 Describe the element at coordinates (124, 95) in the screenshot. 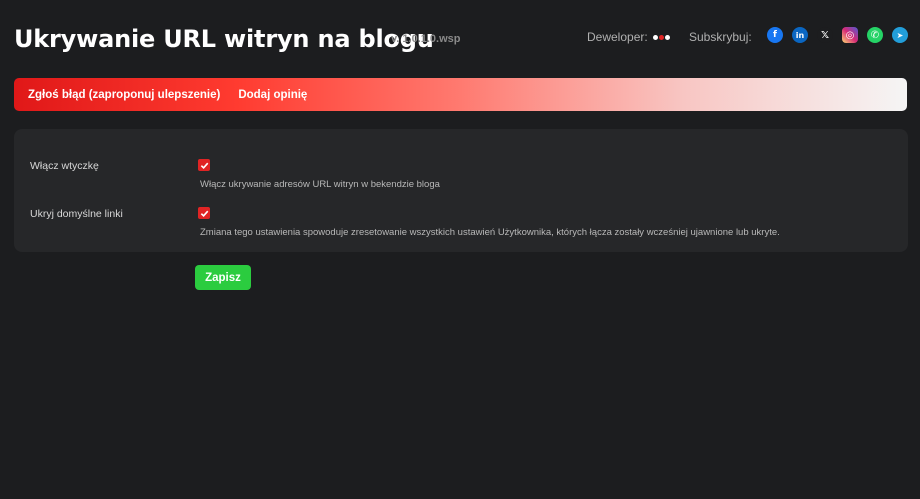

I see `report-bug-link: Zgłoś błąd (zaproponuj ulepszenie)` at that location.